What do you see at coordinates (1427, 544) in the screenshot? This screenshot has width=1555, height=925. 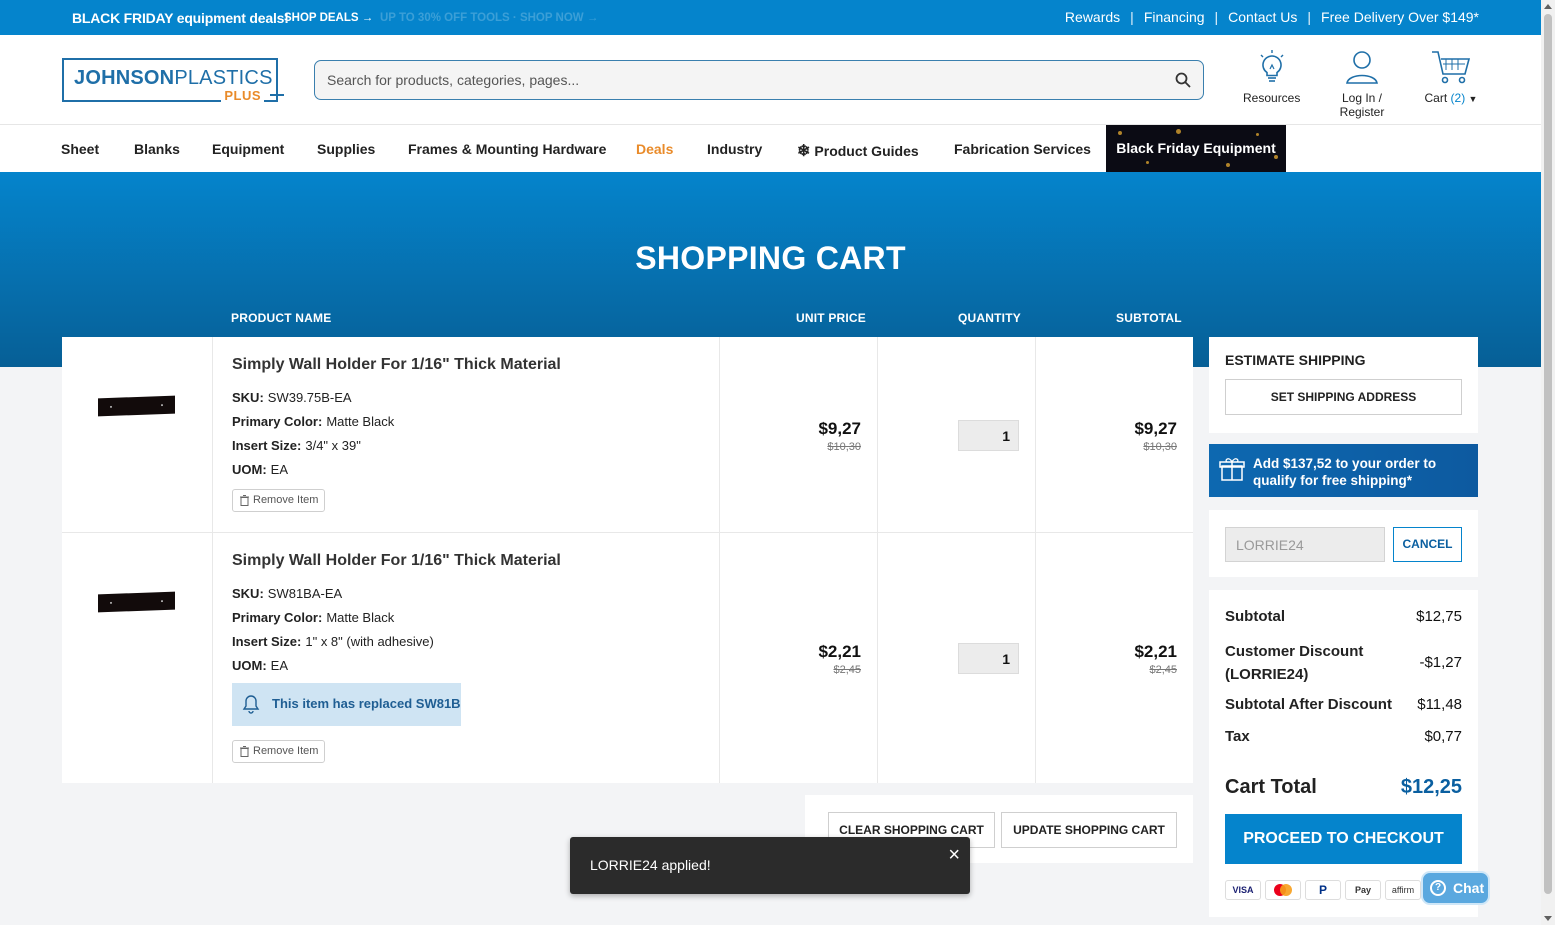 I see `cancel-coupon-button: CANCEL` at bounding box center [1427, 544].